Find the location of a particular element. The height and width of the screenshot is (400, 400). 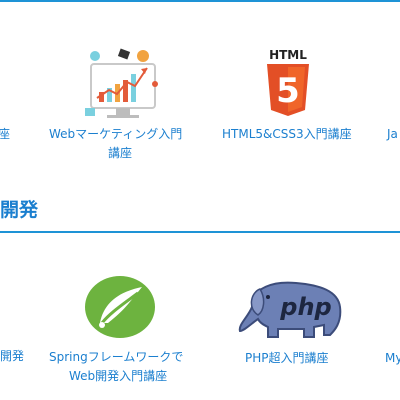

course-card-label-line1: Springフレームワークで is located at coordinates (116, 357).